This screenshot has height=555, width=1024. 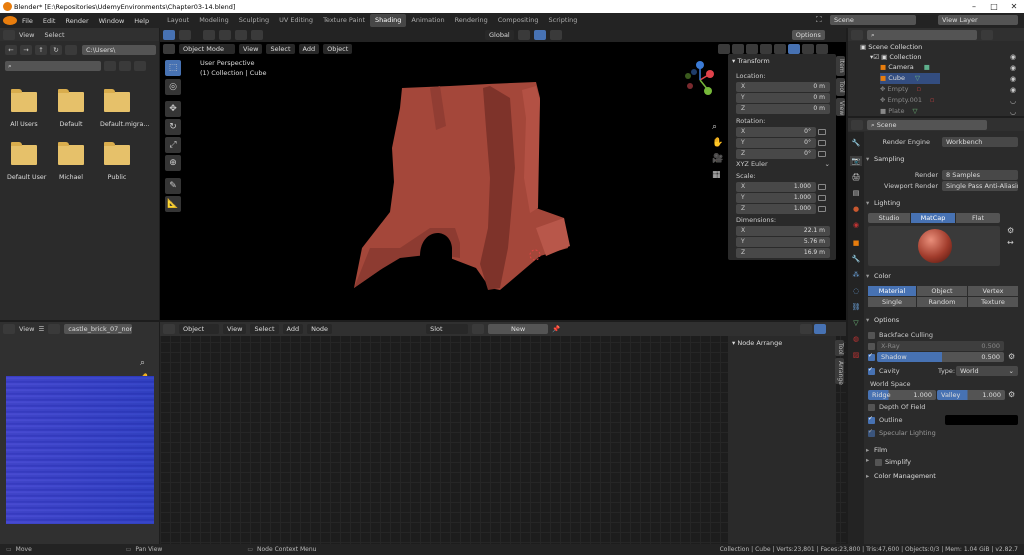 What do you see at coordinates (241, 35) in the screenshot?
I see `select-mode-subtract-icon` at bounding box center [241, 35].